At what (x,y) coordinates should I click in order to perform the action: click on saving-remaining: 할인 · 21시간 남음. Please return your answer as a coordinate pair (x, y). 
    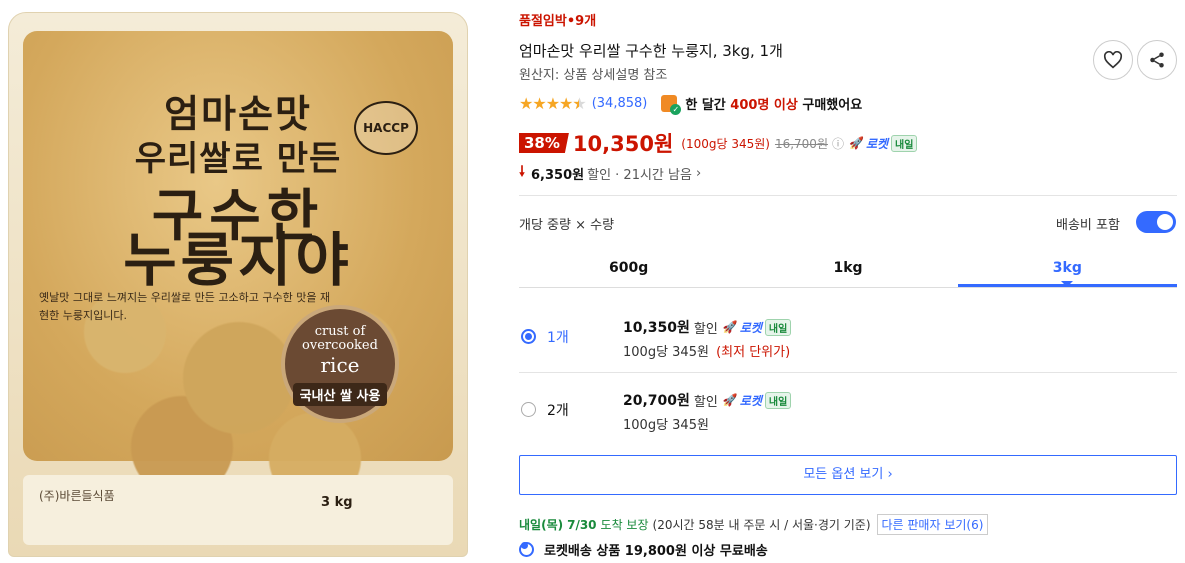
    Looking at the image, I should click on (639, 175).